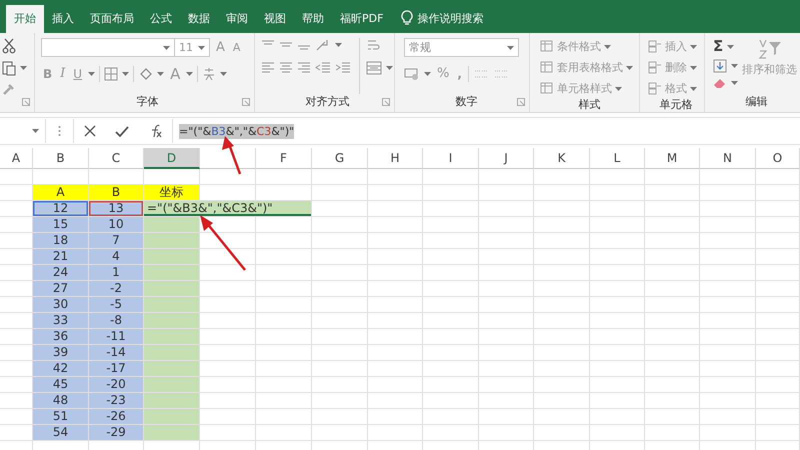 The height and width of the screenshot is (450, 800). I want to click on phonetic-icon, so click(209, 74).